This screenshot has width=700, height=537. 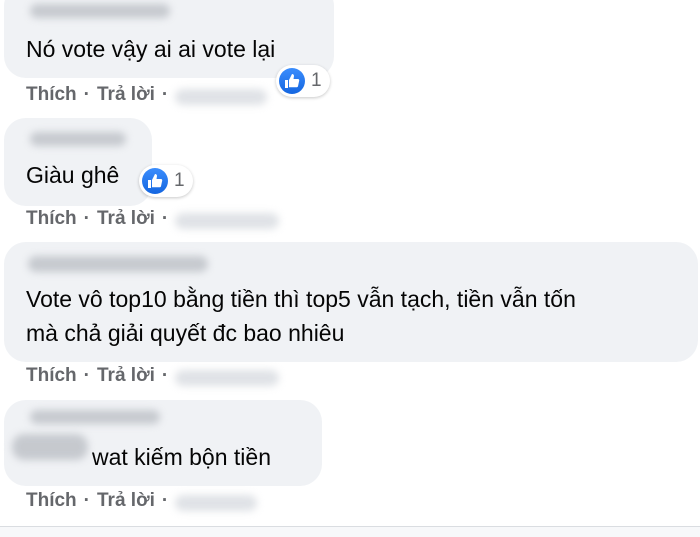 I want to click on comment-bubble-2: Giàu ghê, so click(x=78, y=162).